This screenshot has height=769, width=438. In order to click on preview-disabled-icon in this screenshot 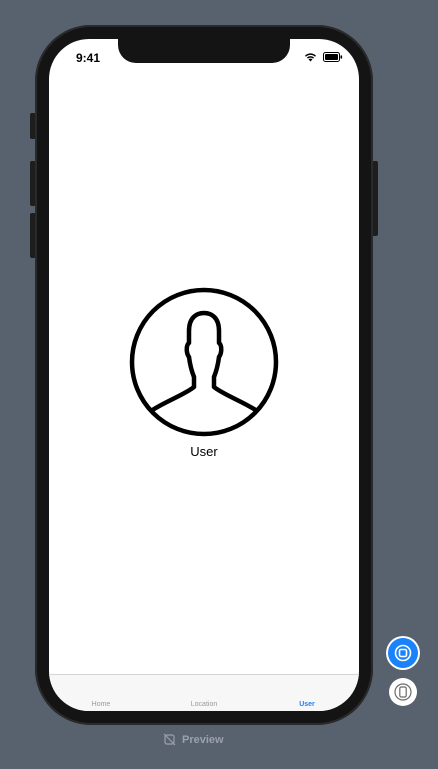, I will do `click(169, 739)`.